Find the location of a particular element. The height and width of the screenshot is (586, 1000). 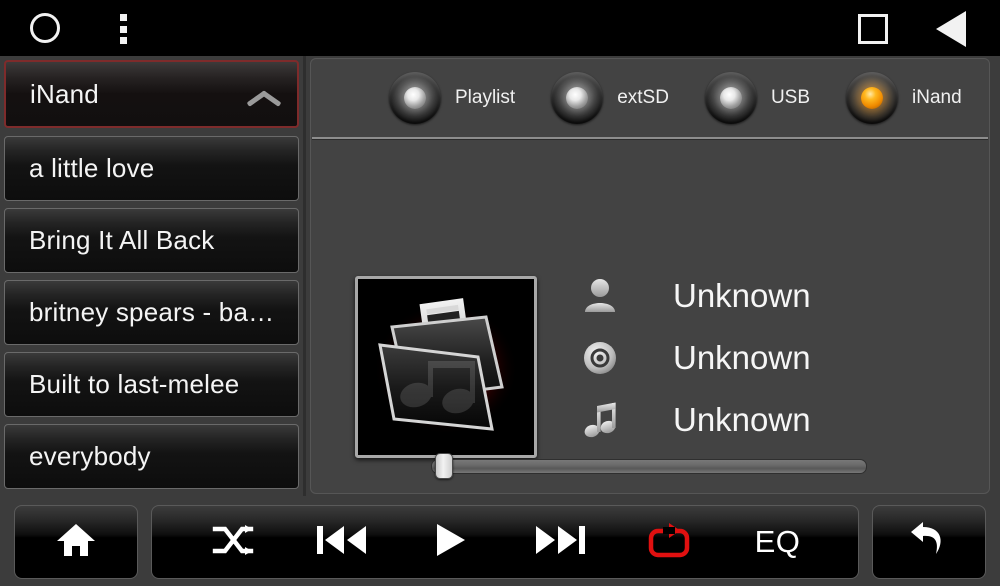

home-icon is located at coordinates (76, 542).